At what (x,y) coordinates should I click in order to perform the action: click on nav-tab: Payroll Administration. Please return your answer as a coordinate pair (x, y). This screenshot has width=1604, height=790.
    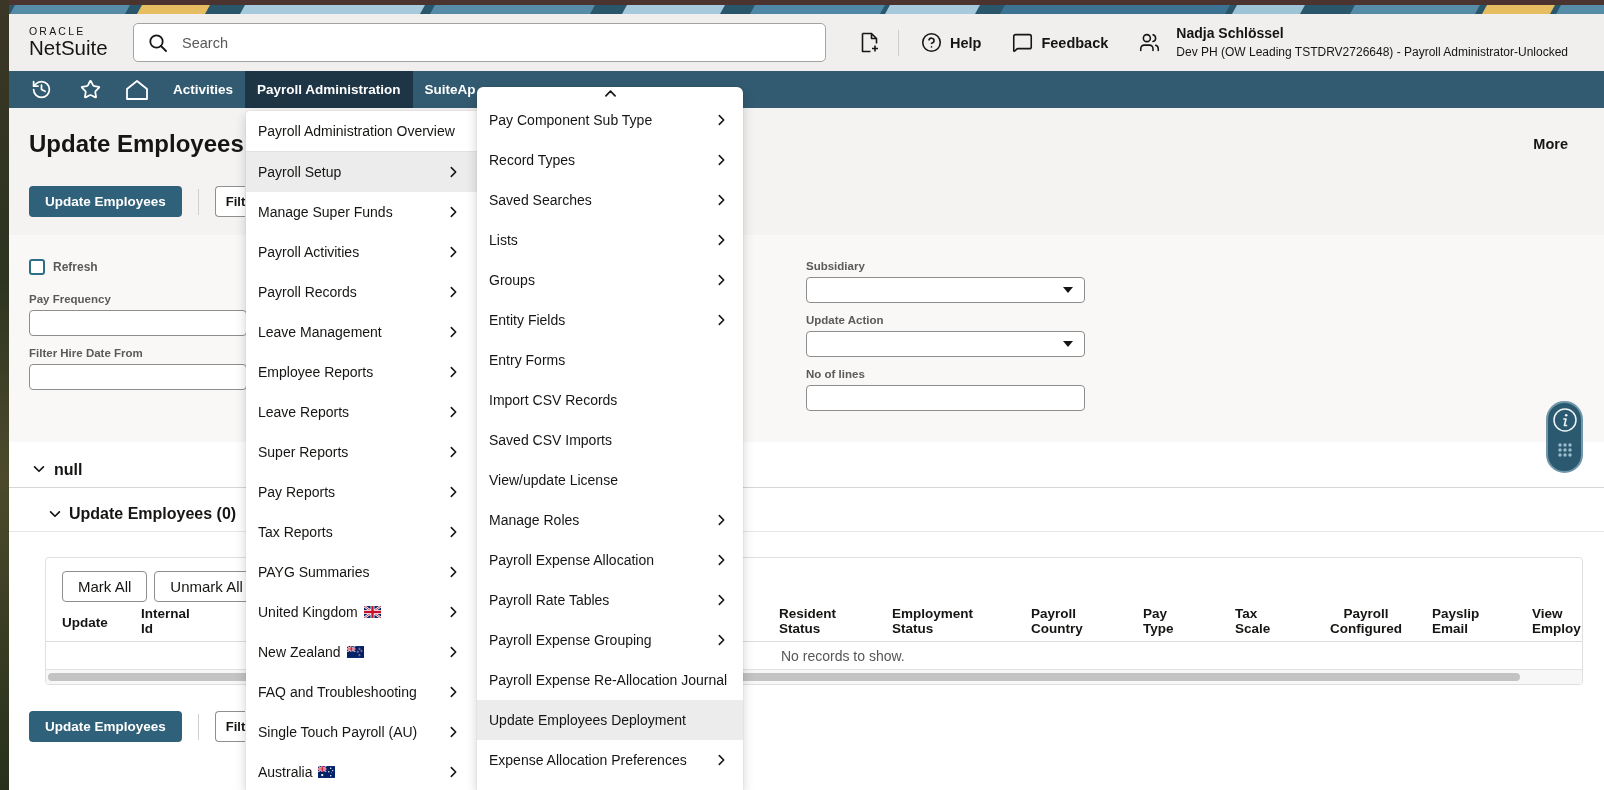
    Looking at the image, I should click on (329, 89).